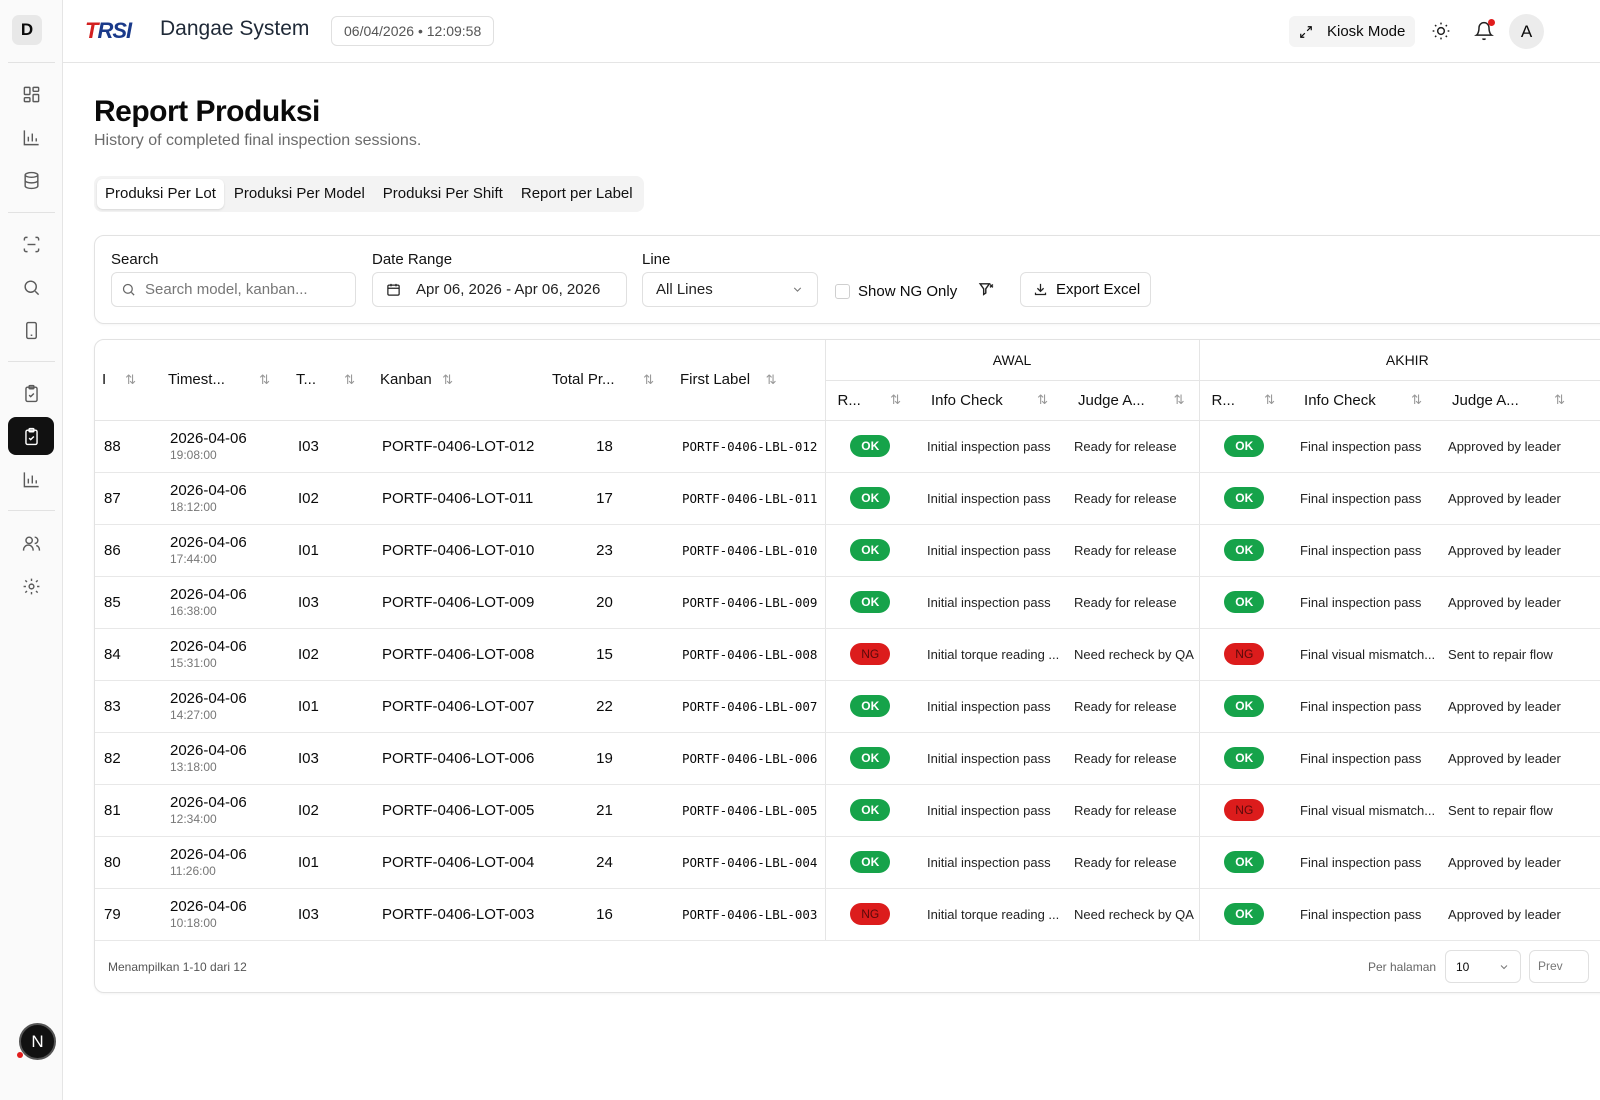 The width and height of the screenshot is (1600, 1100). What do you see at coordinates (443, 194) in the screenshot?
I see `tab-produksi-per-shift: Produksi Per Shift` at bounding box center [443, 194].